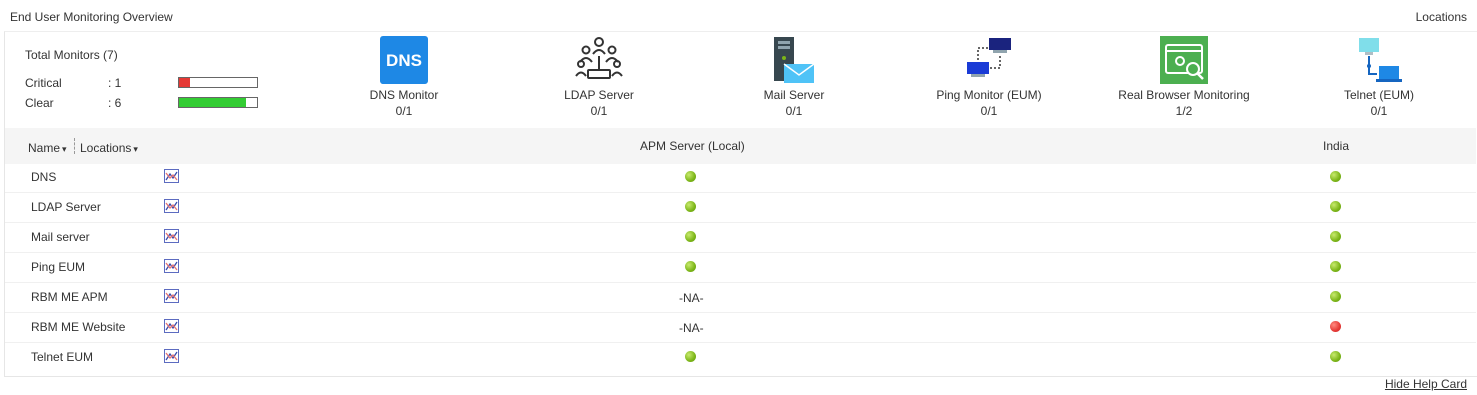  What do you see at coordinates (599, 95) in the screenshot?
I see `tile-name: LDAP Server` at bounding box center [599, 95].